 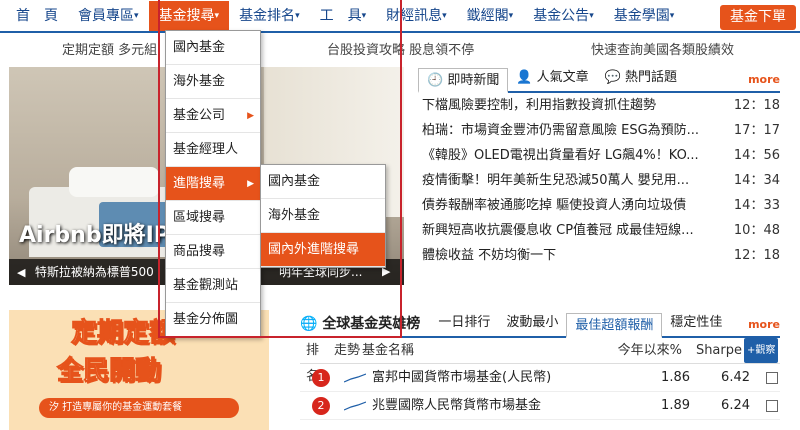 What do you see at coordinates (109, 371) in the screenshot?
I see `promo-line-2: 全民開動` at bounding box center [109, 371].